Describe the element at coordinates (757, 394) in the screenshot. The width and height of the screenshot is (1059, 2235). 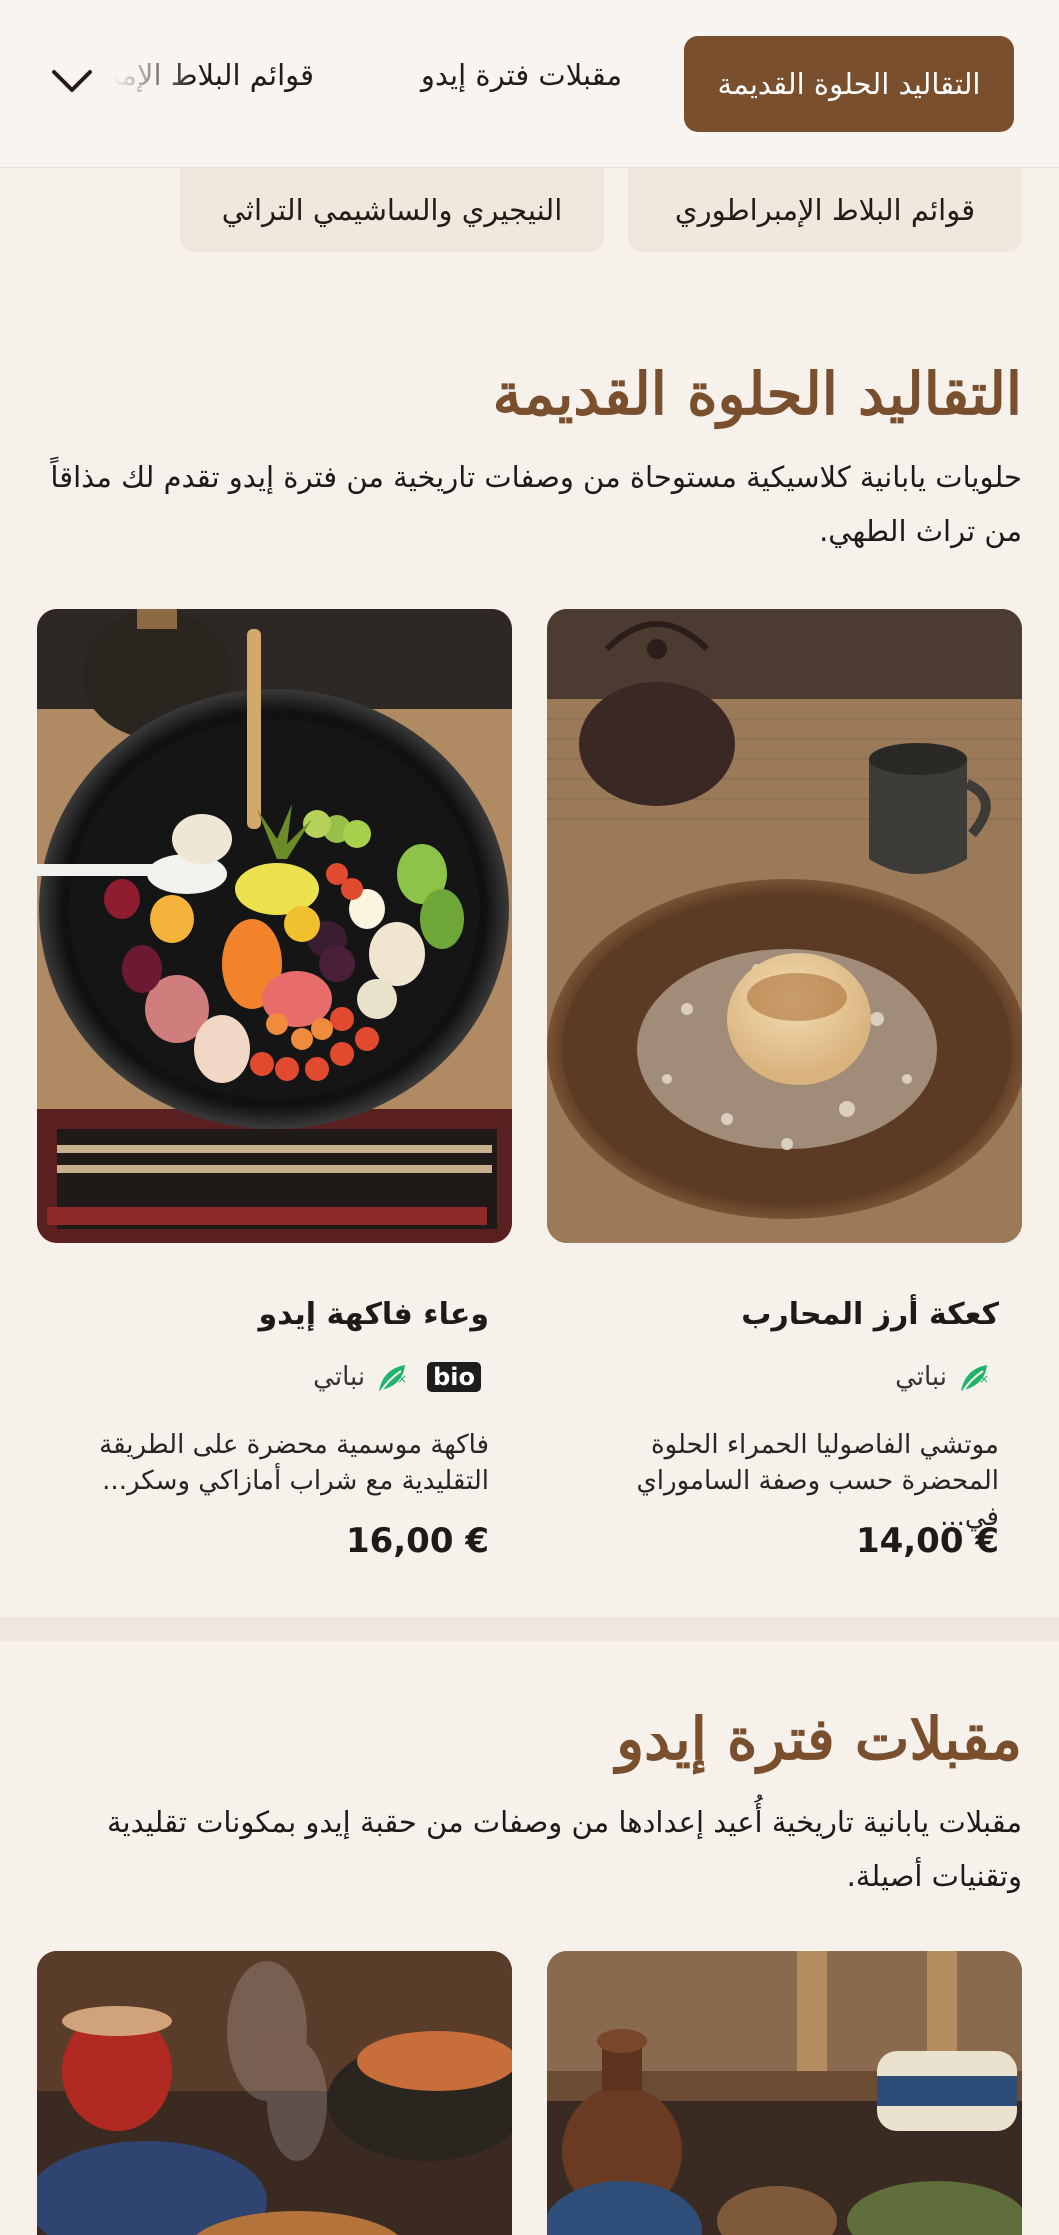
I see `section-title: التقاليد الحلوة القديمة` at that location.